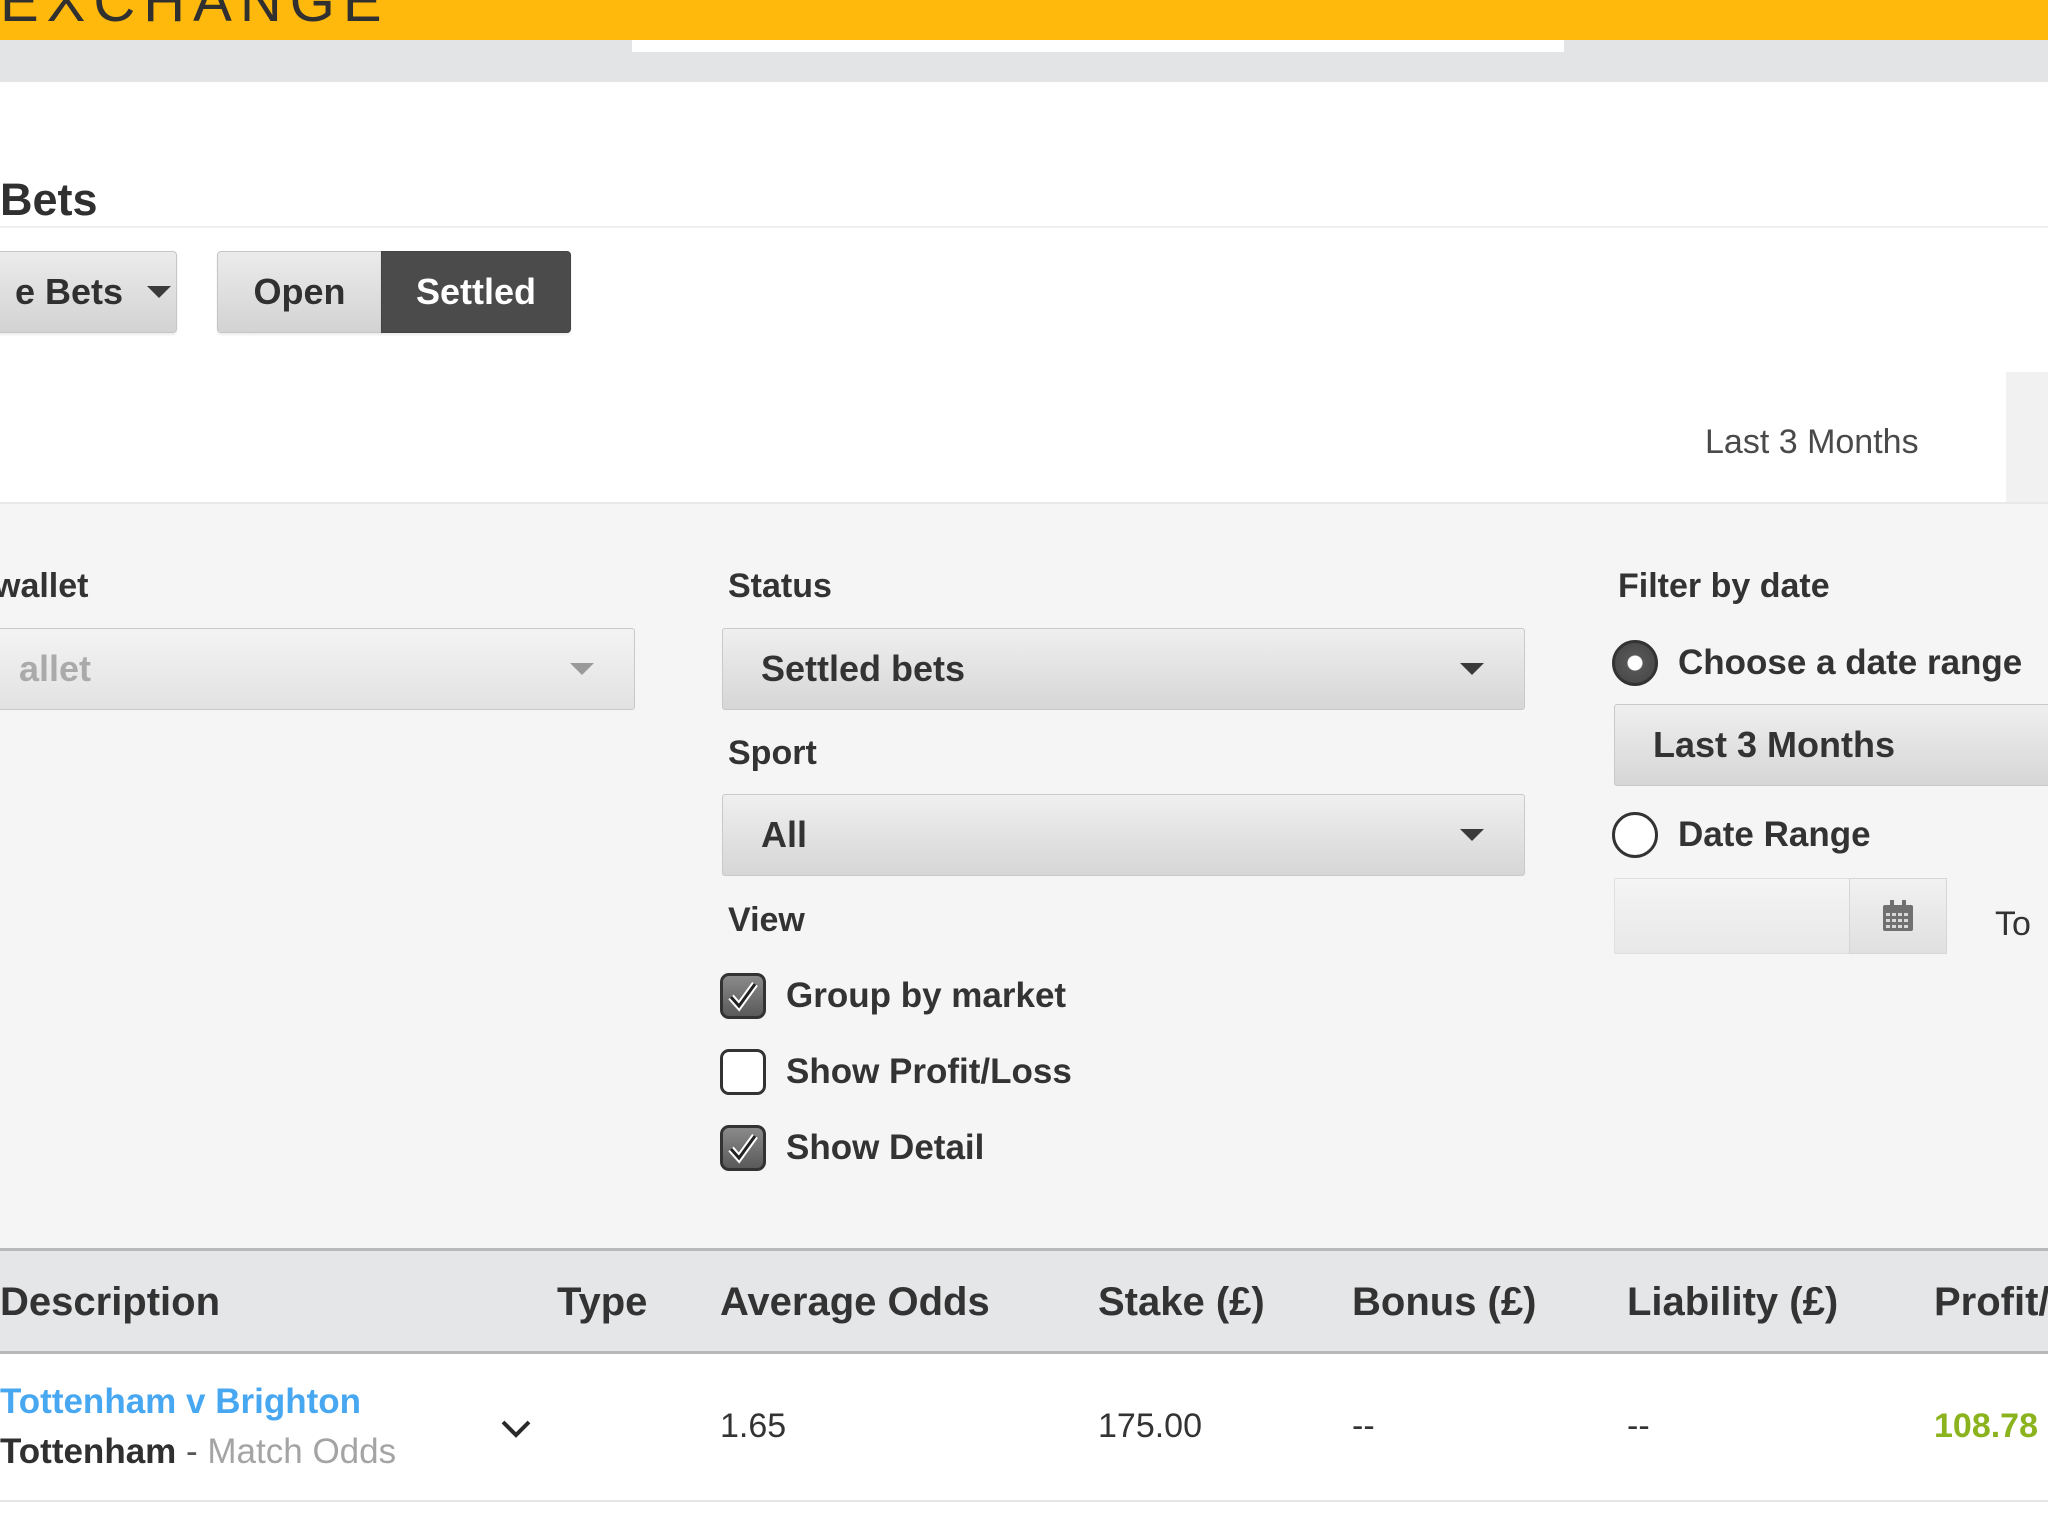 Image resolution: width=2048 pixels, height=1536 pixels. I want to click on date-range-select-value: Last 3 Months, so click(1774, 744).